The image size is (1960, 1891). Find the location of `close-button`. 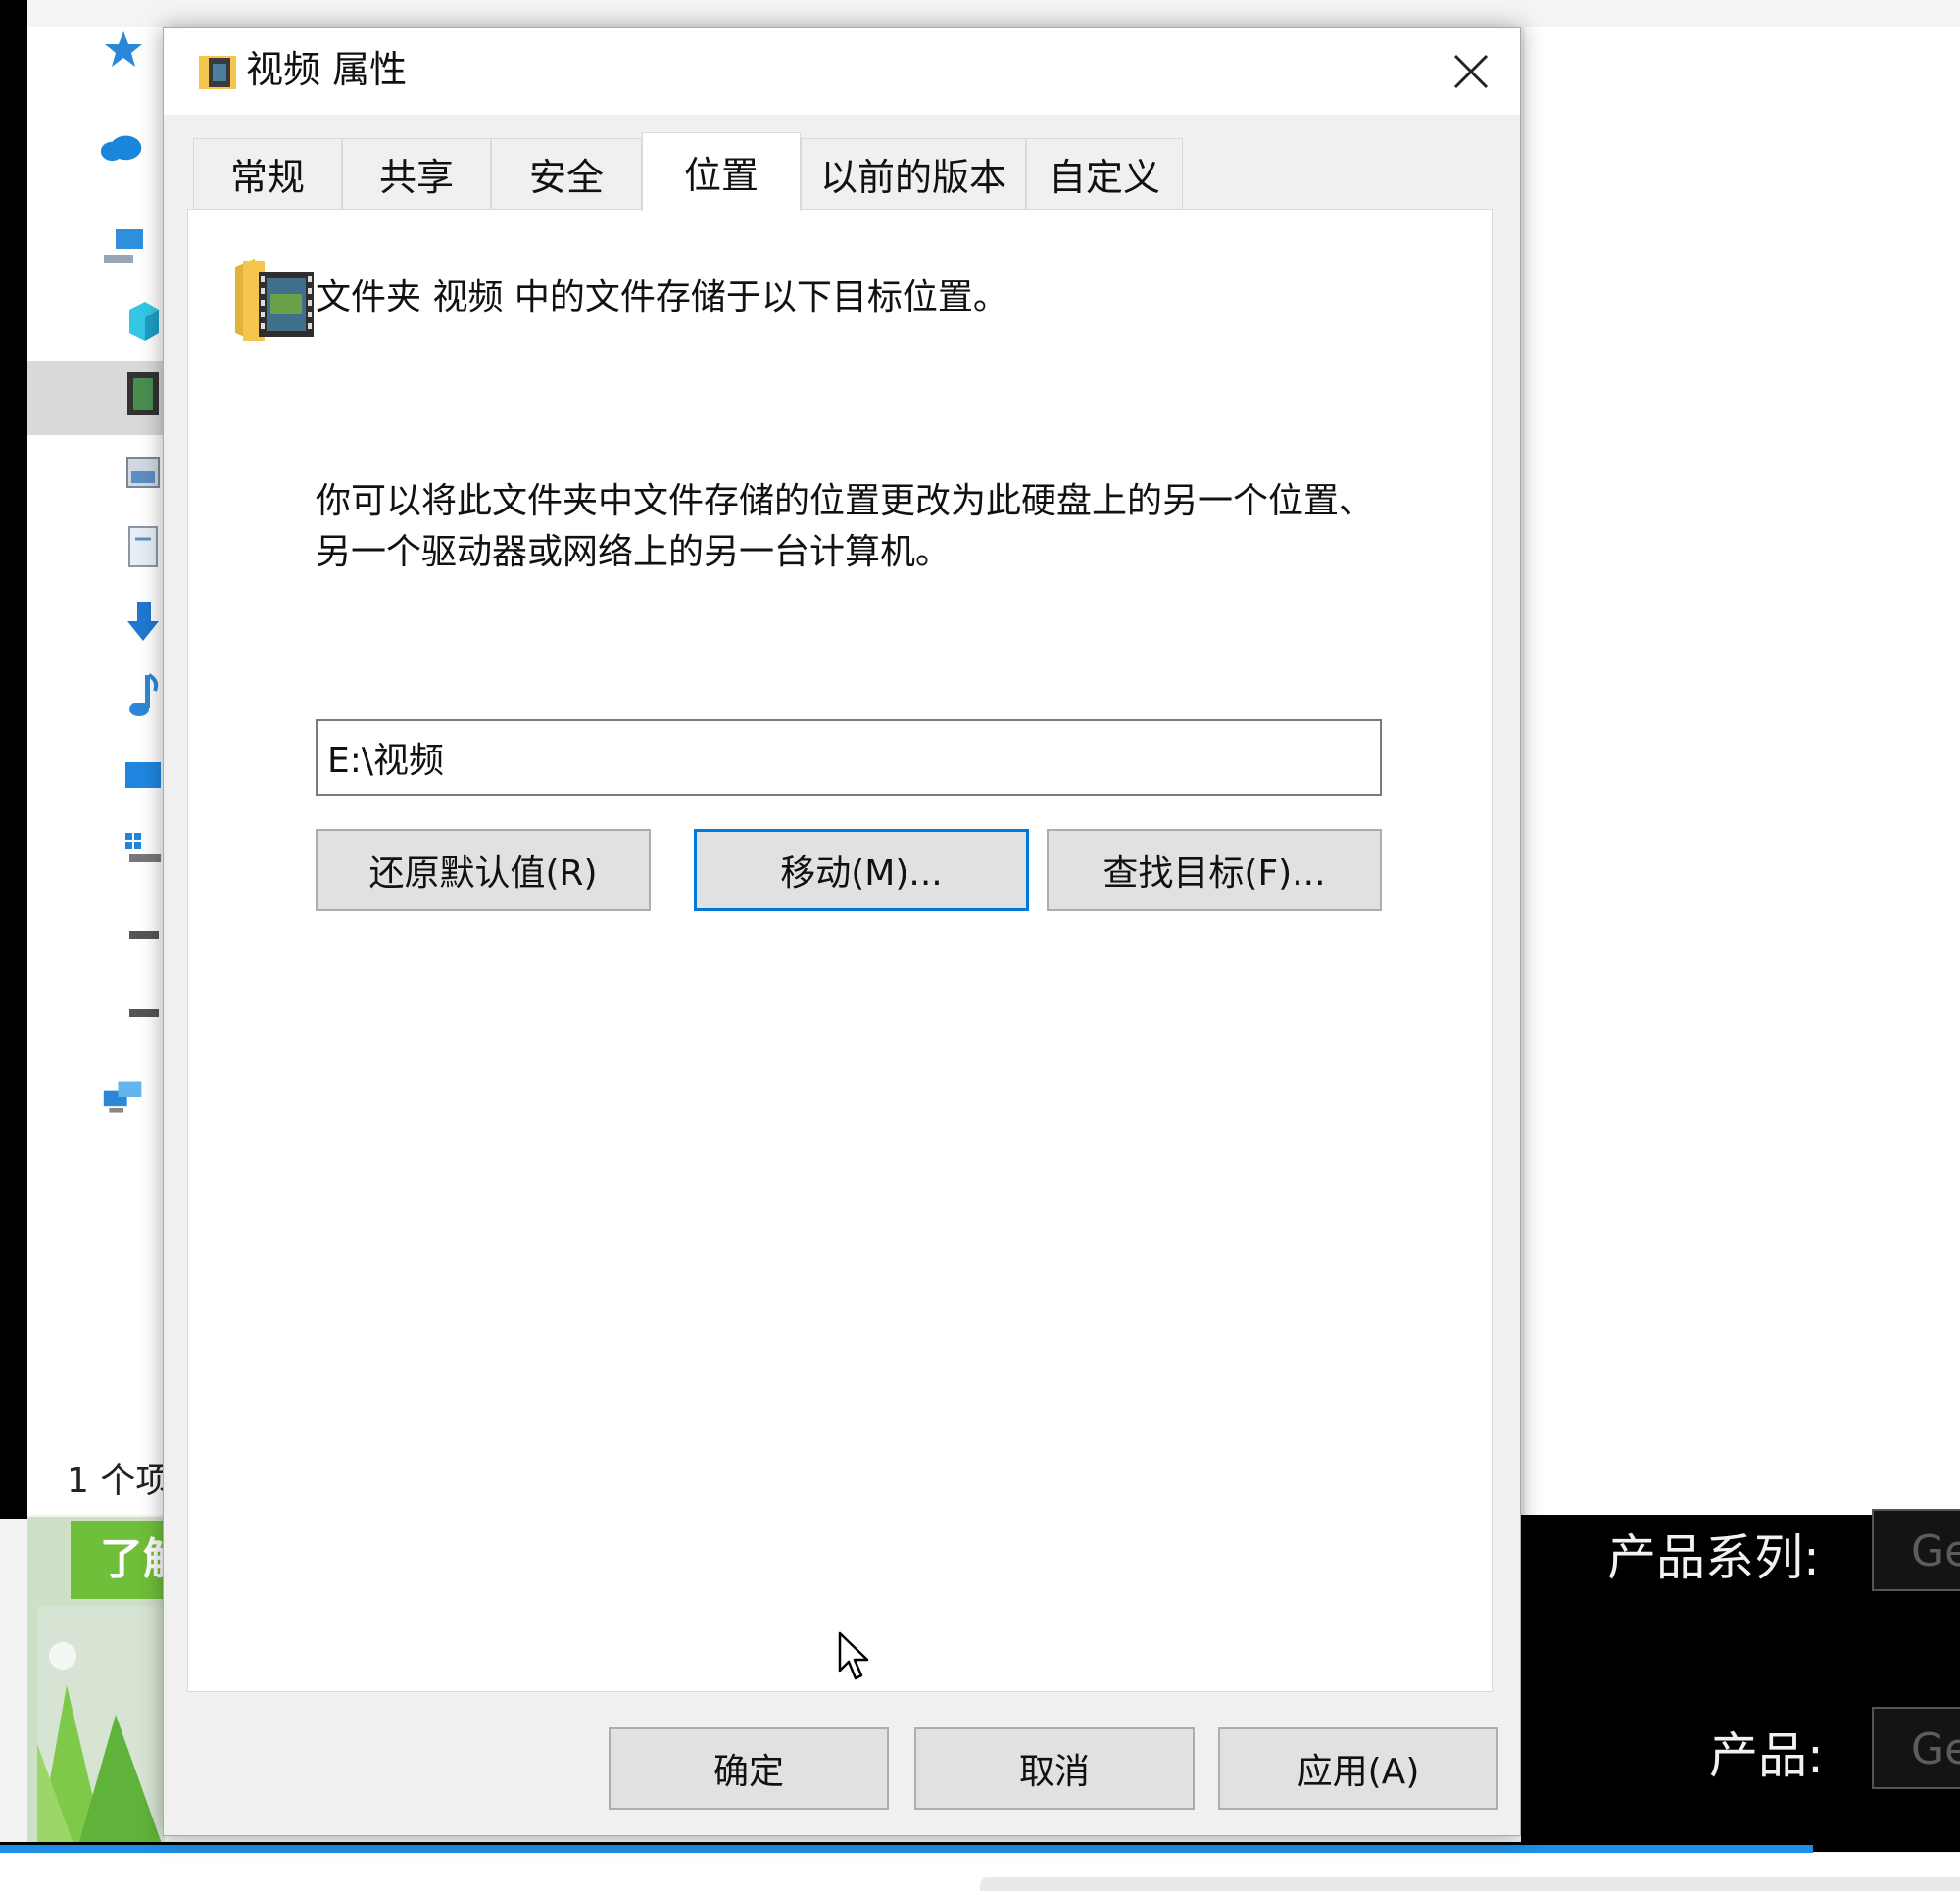

close-button is located at coordinates (1471, 71).